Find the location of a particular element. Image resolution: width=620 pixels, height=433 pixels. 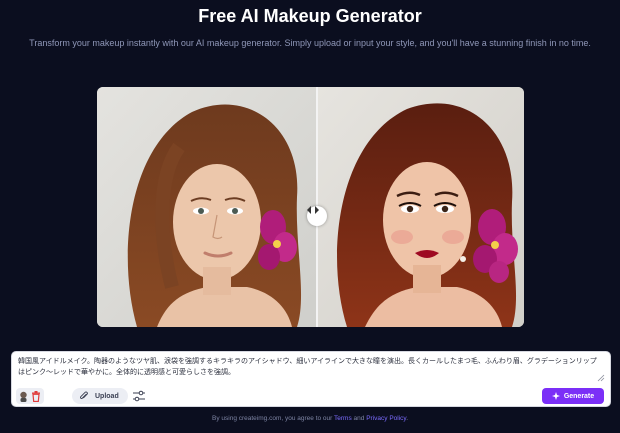

compare-arrows-icon is located at coordinates (313, 210).